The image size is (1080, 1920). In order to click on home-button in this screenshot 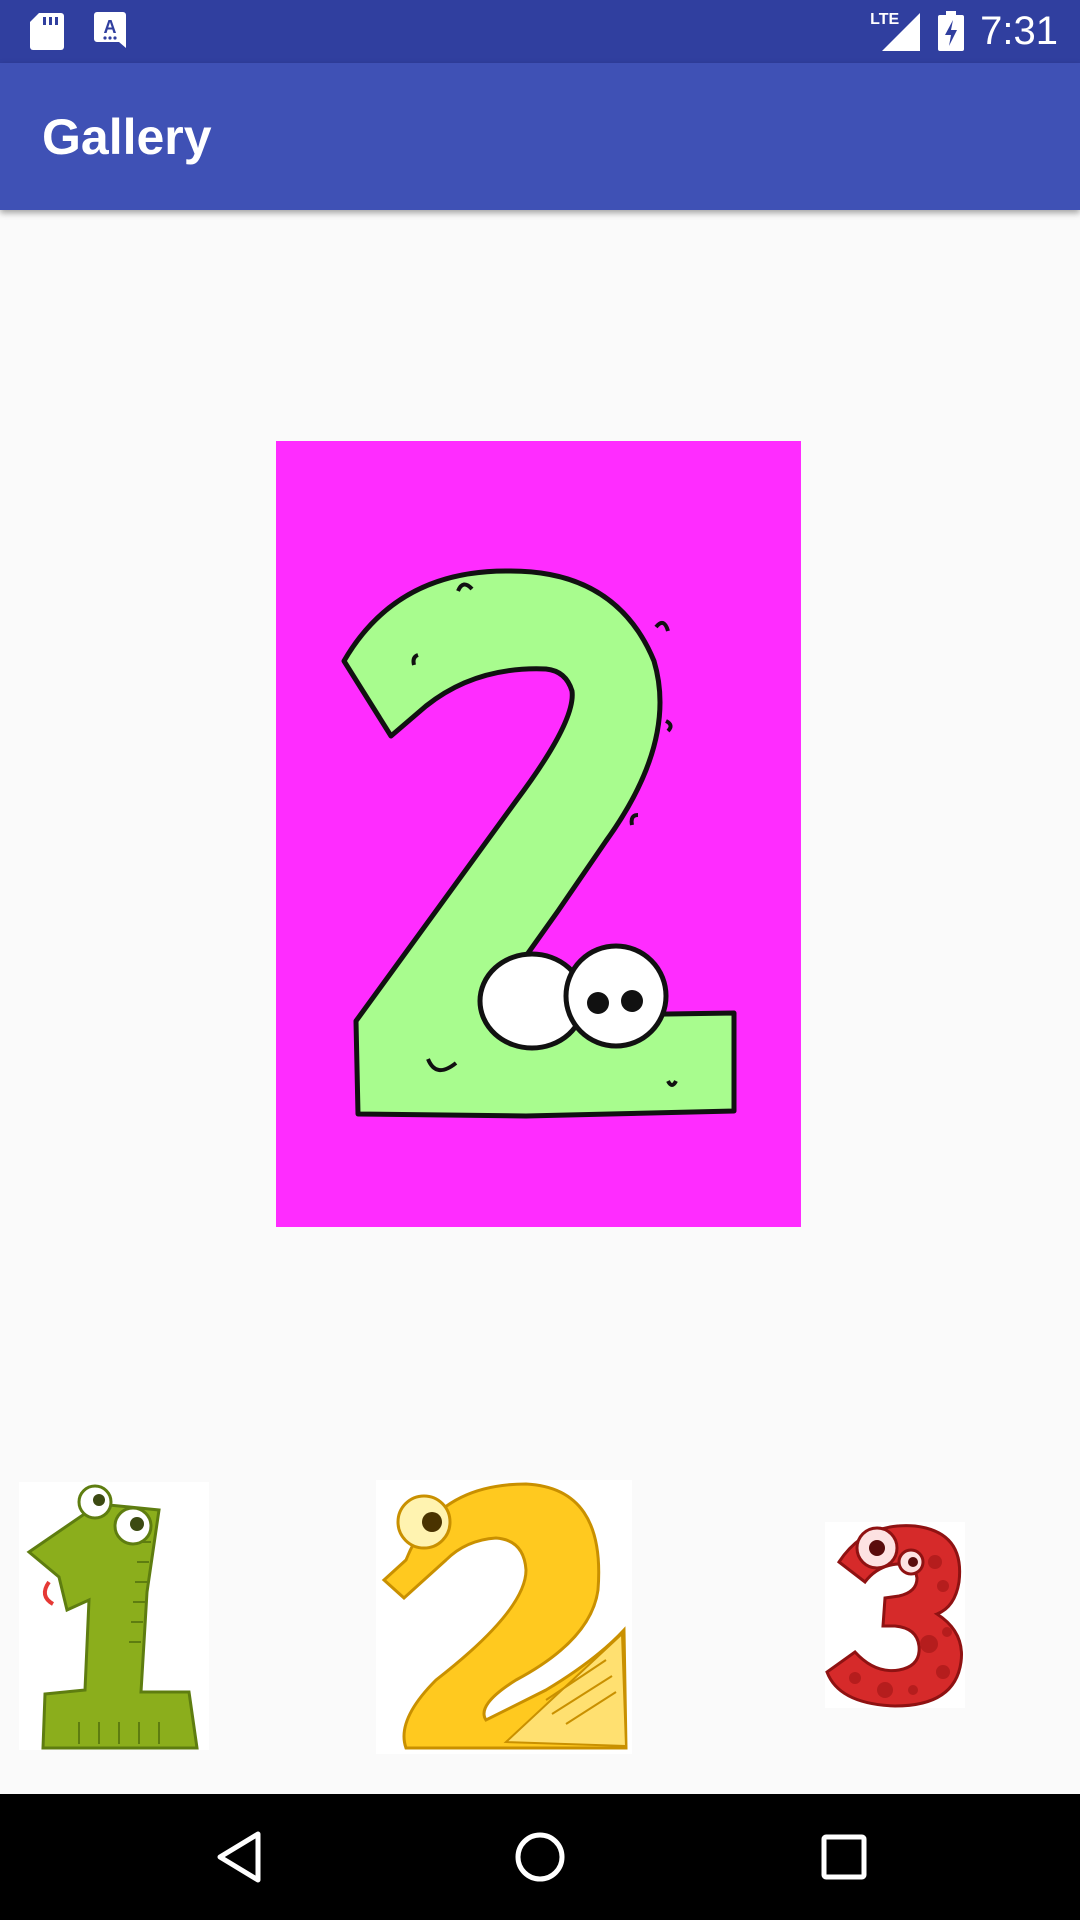, I will do `click(540, 1857)`.